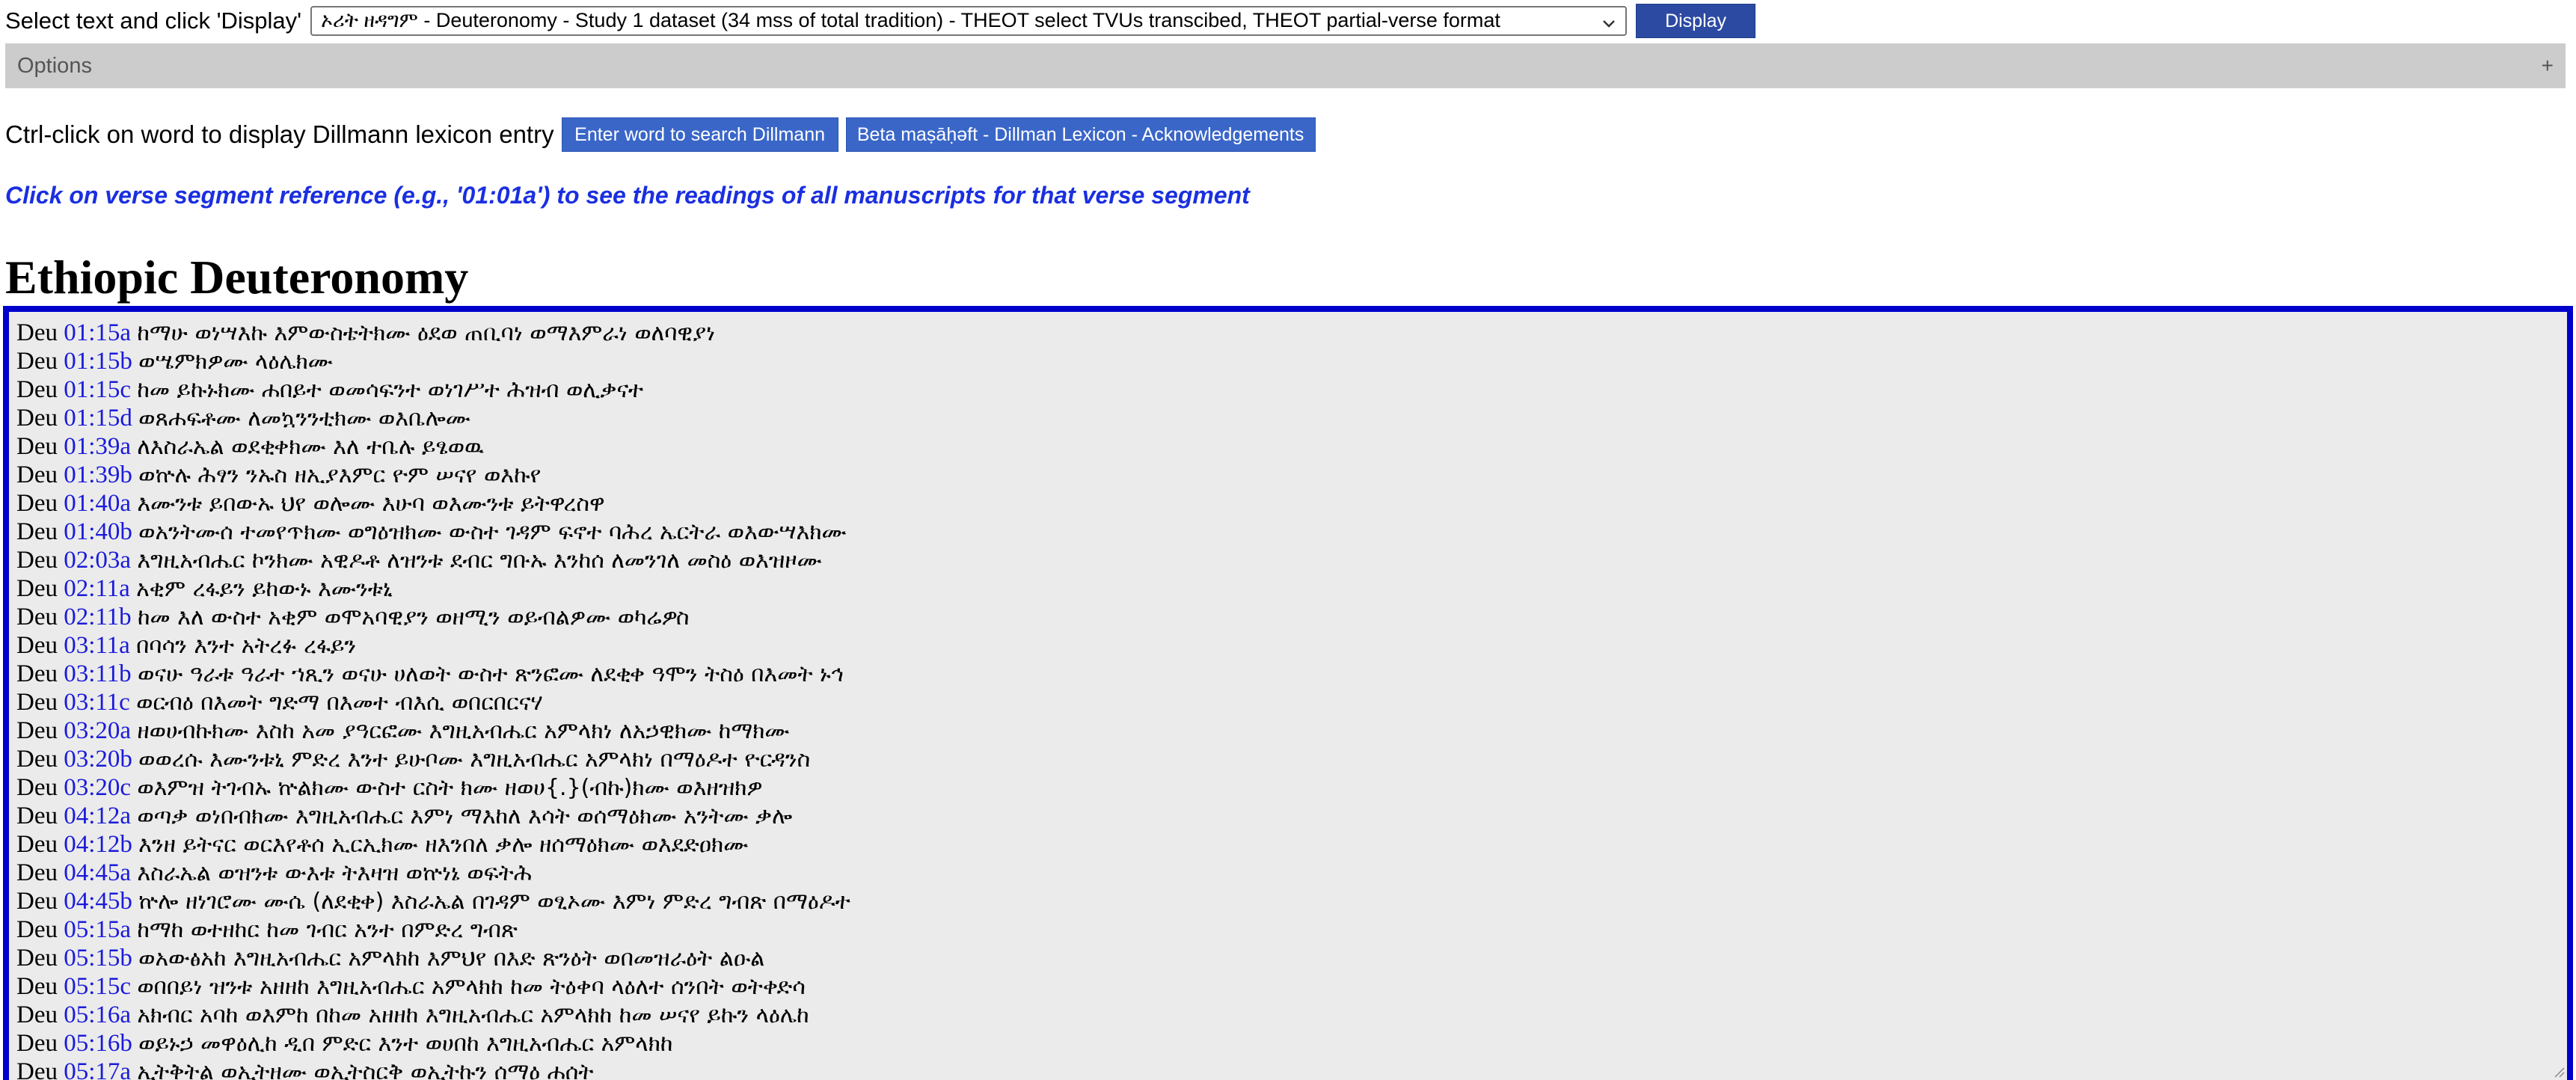 The image size is (2576, 1080). Describe the element at coordinates (153, 20) in the screenshot. I see `select-text-label: Select text and click 'Display'` at that location.